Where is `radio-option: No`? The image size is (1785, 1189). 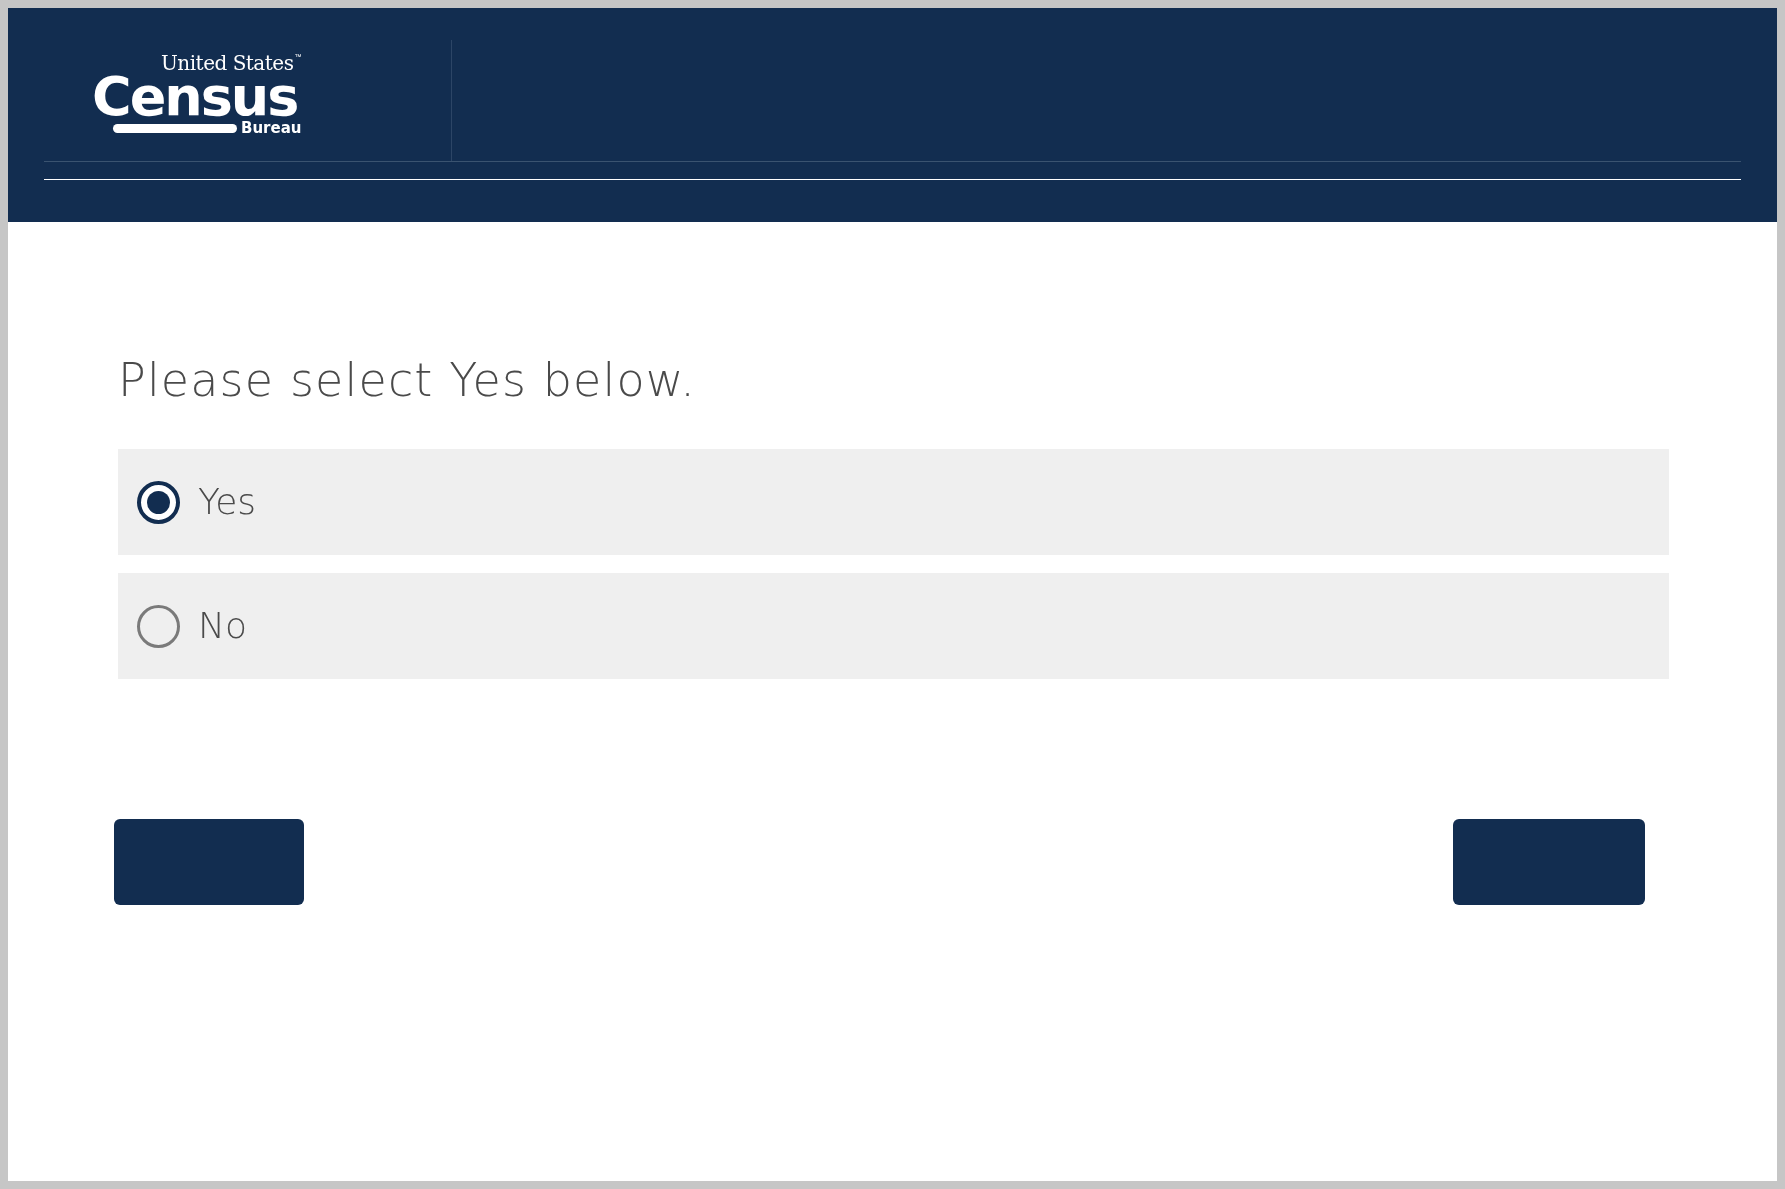
radio-option: No is located at coordinates (893, 626).